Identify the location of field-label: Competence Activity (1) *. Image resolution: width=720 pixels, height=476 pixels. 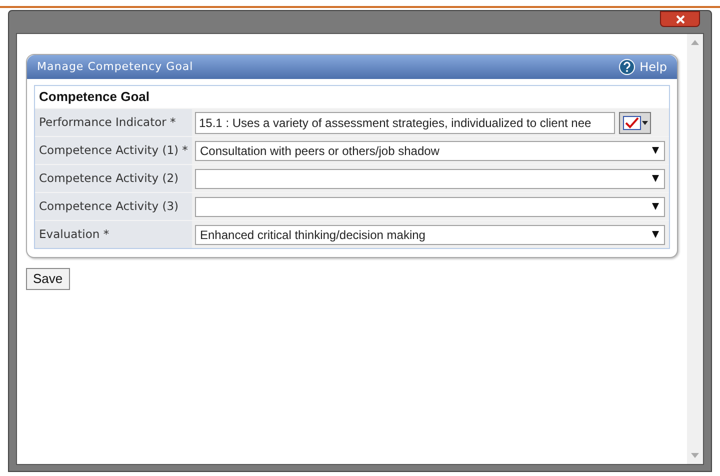
(113, 150).